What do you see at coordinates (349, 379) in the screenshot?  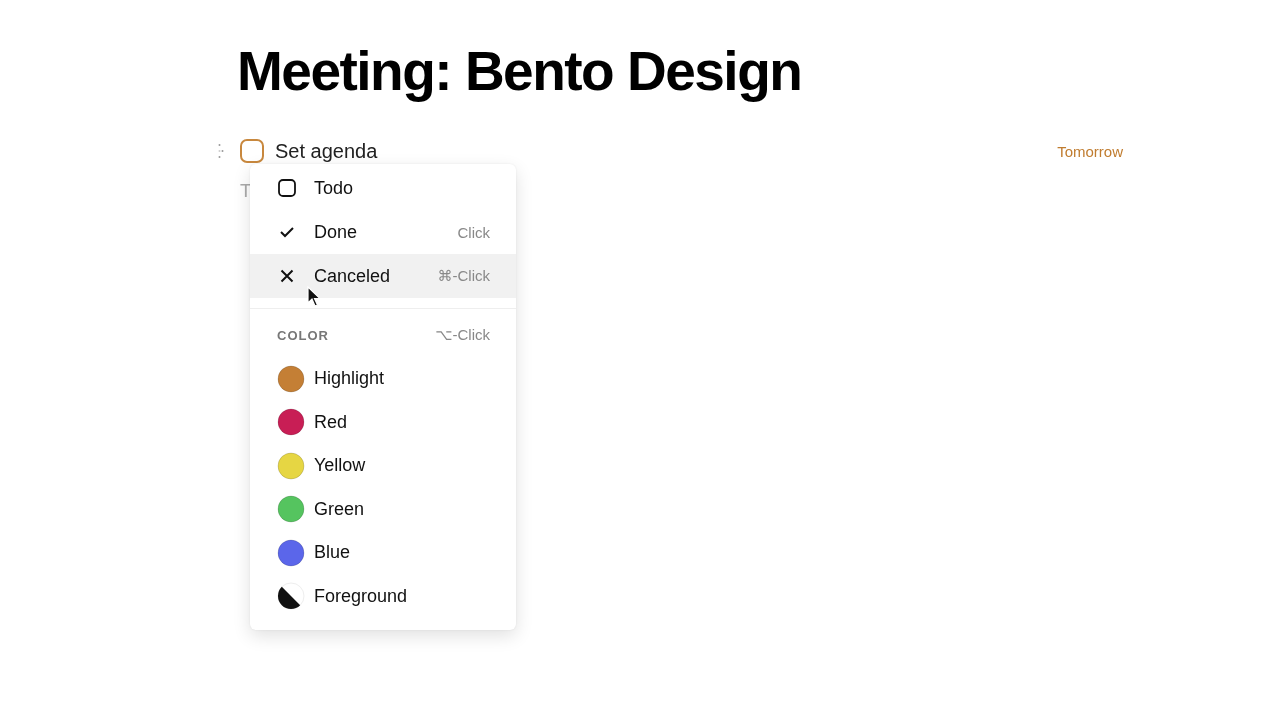 I see `menu-item-label: Highlight` at bounding box center [349, 379].